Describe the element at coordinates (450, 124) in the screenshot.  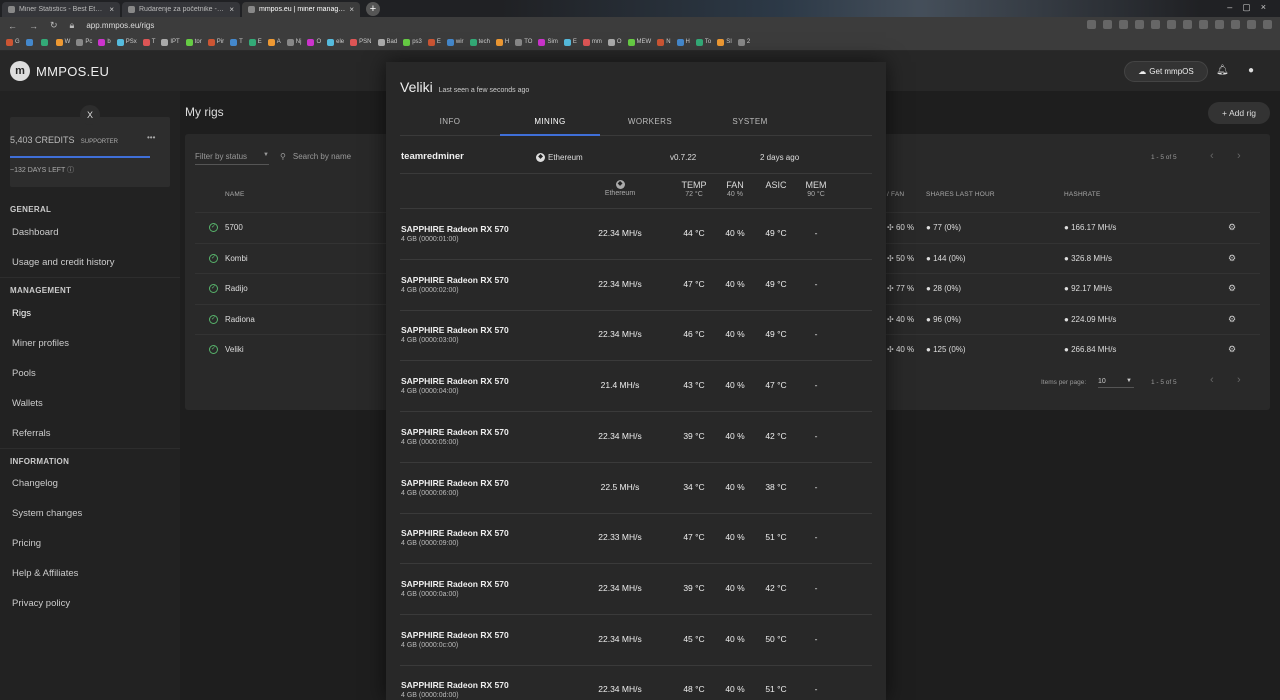
I see `tab-info: INFO` at that location.